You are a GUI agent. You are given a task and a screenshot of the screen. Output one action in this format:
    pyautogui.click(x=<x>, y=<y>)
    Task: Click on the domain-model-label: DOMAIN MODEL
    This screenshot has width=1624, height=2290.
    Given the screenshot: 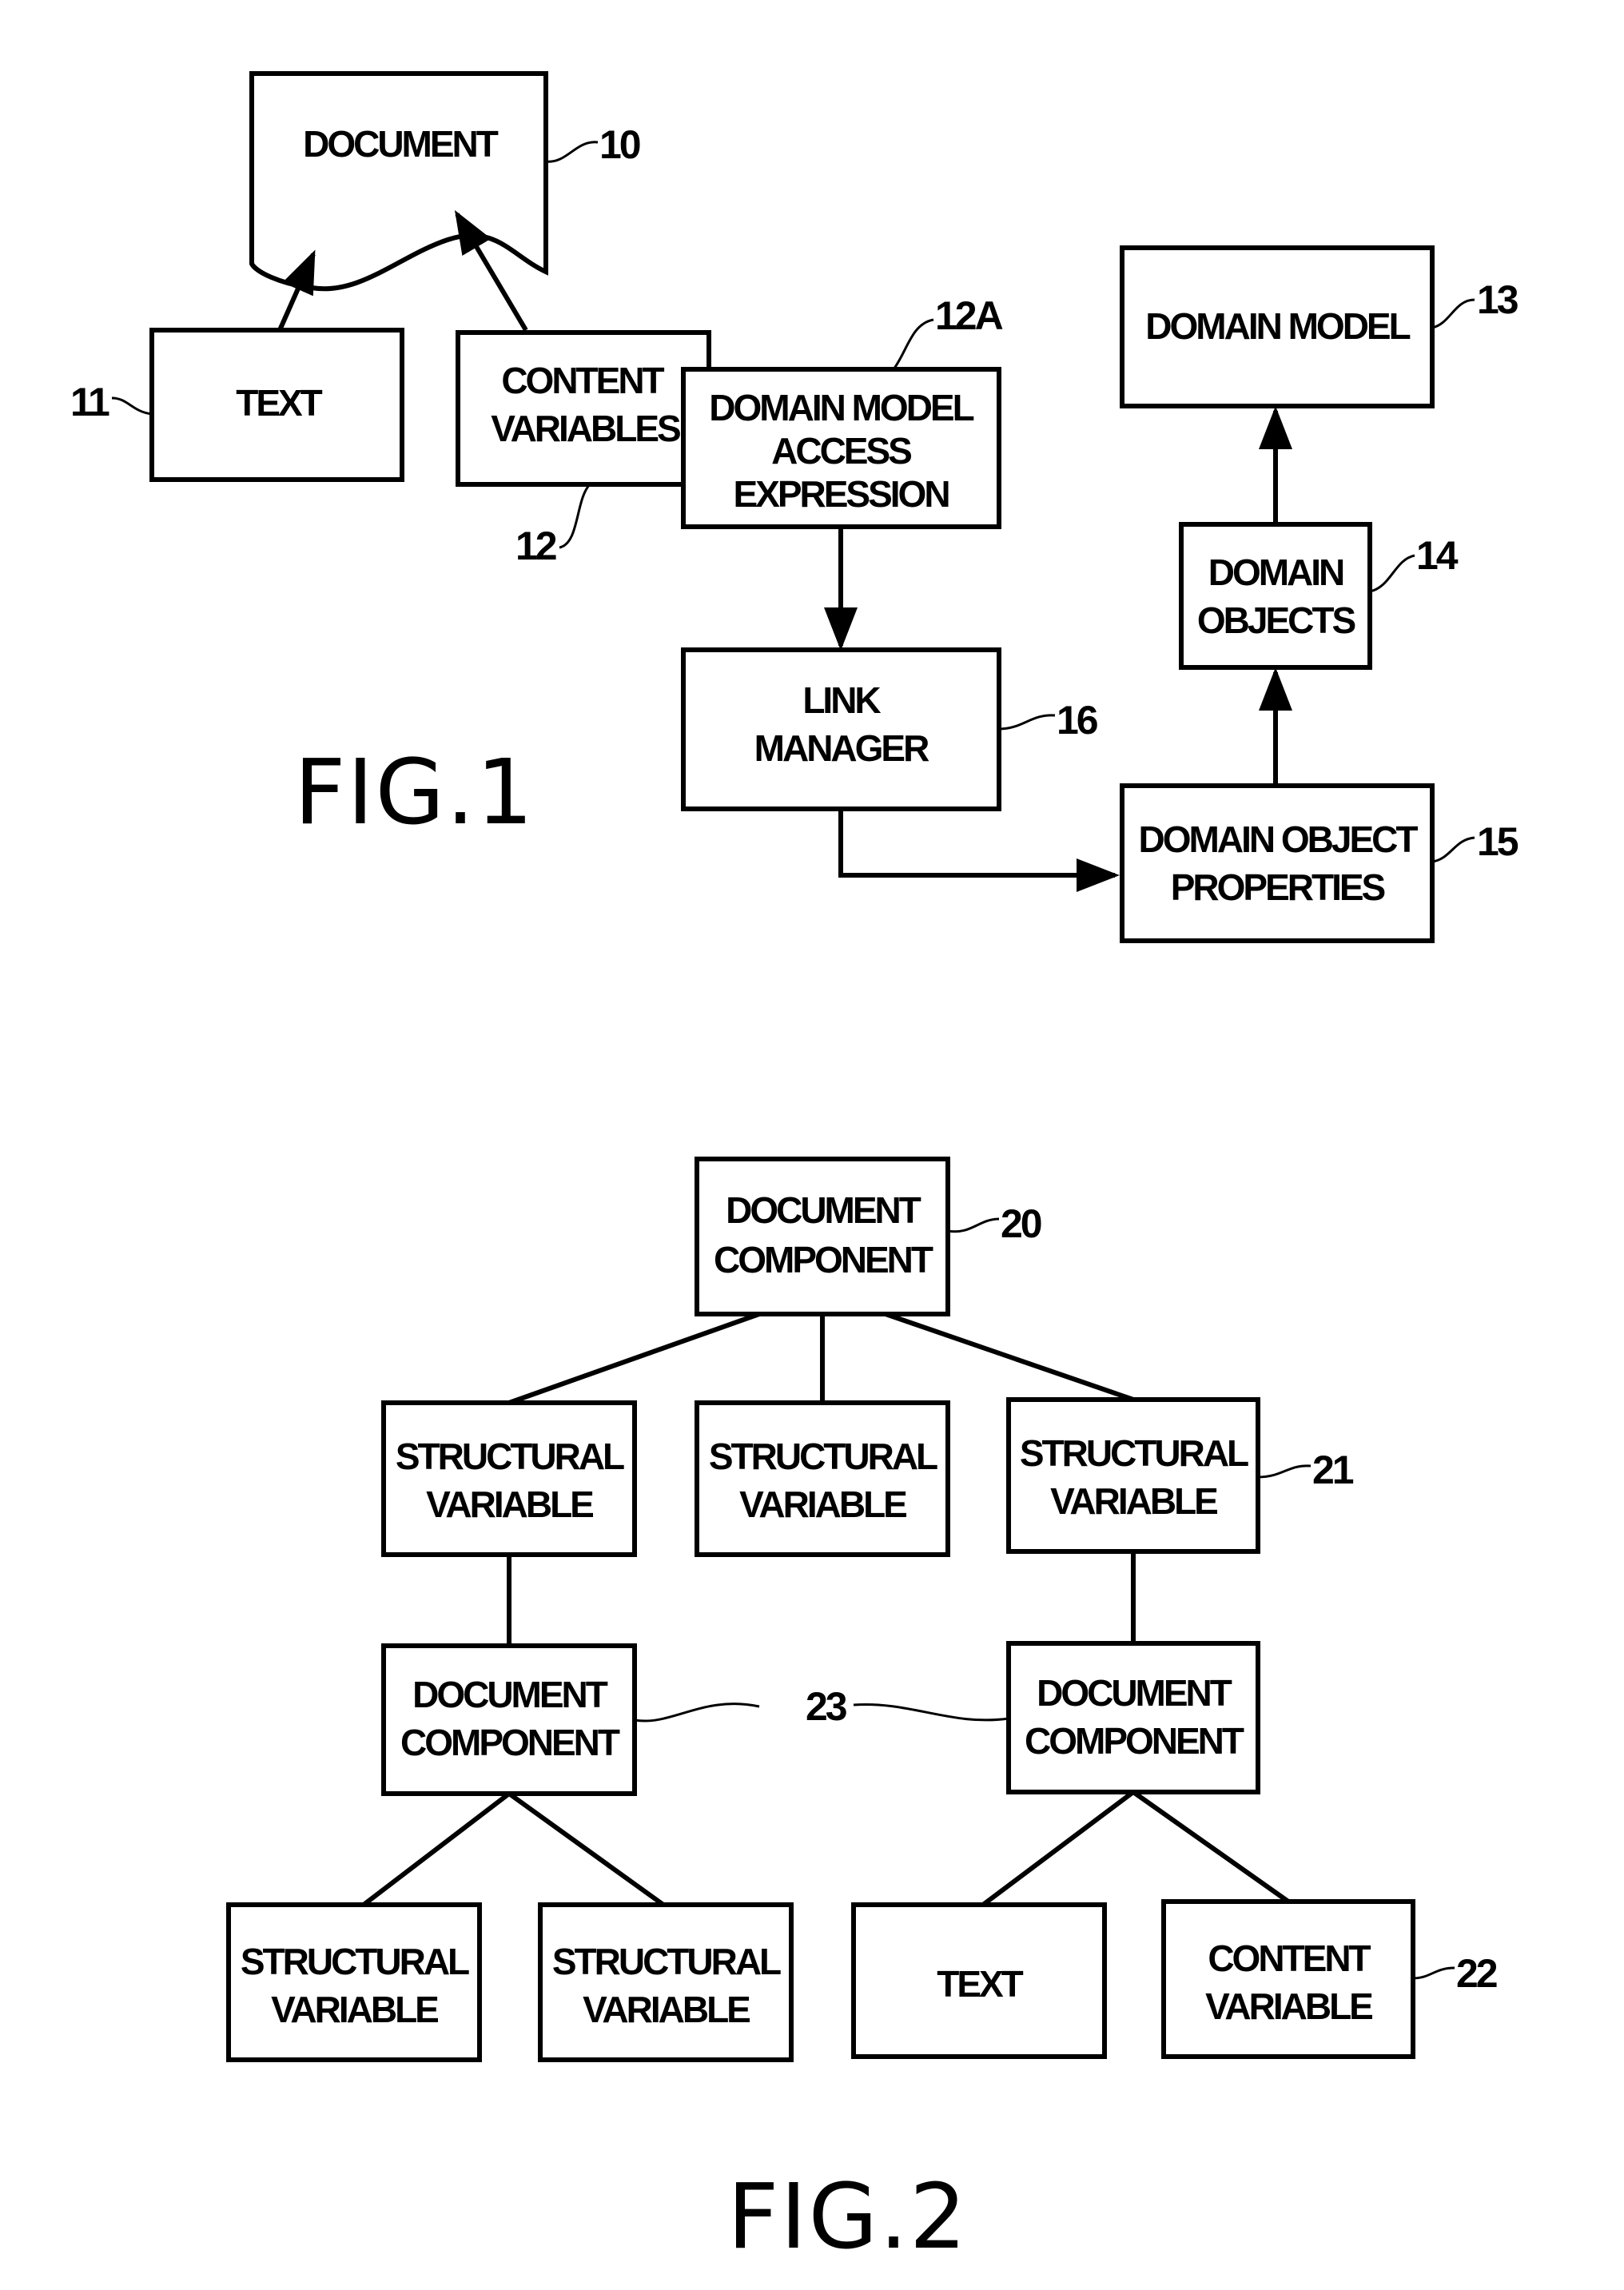 What is the action you would take?
    pyautogui.click(x=1278, y=326)
    